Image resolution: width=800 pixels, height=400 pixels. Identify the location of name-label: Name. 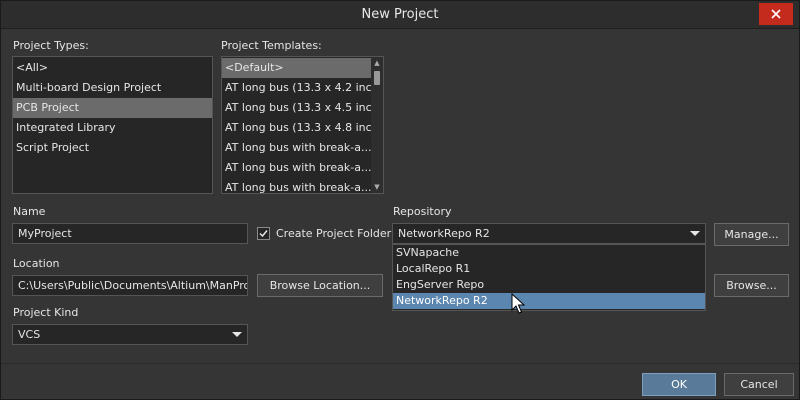
(29, 211).